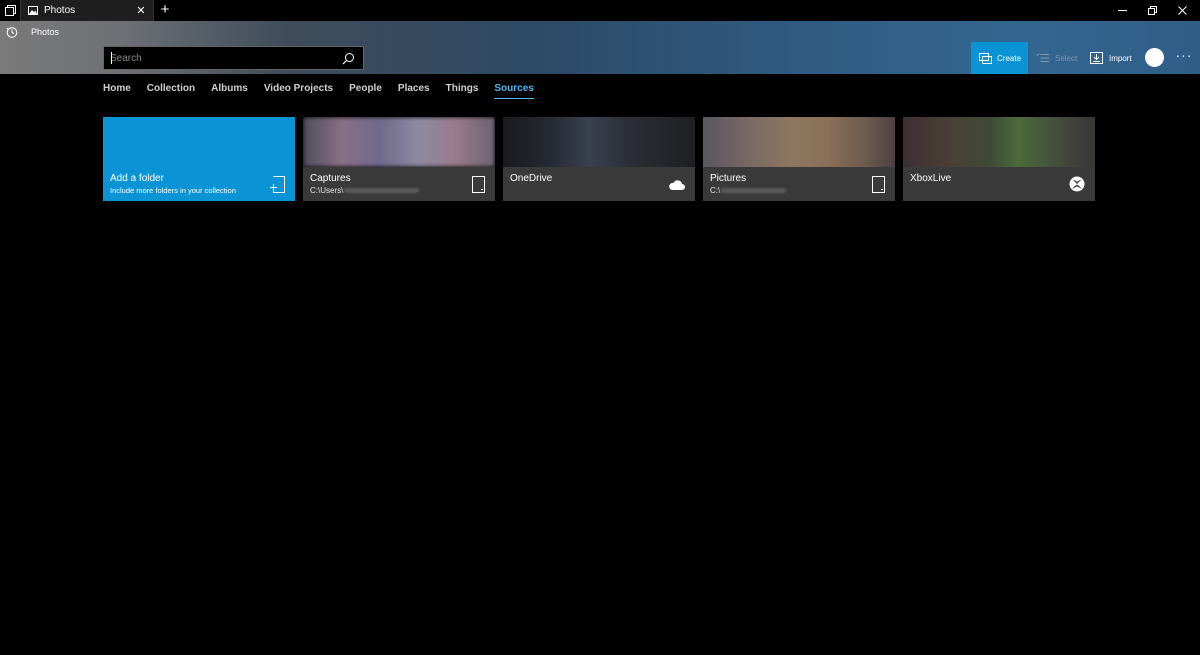 The height and width of the screenshot is (655, 1200). Describe the element at coordinates (45, 32) in the screenshot. I see `app-title: Photos` at that location.